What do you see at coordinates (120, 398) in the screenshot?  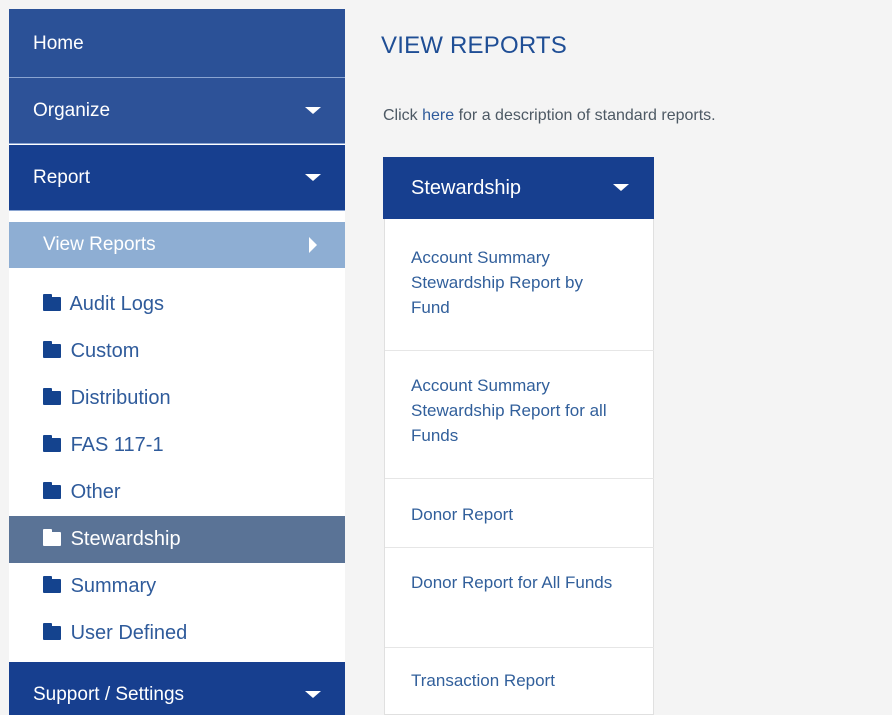 I see `folder-label: Distribution` at bounding box center [120, 398].